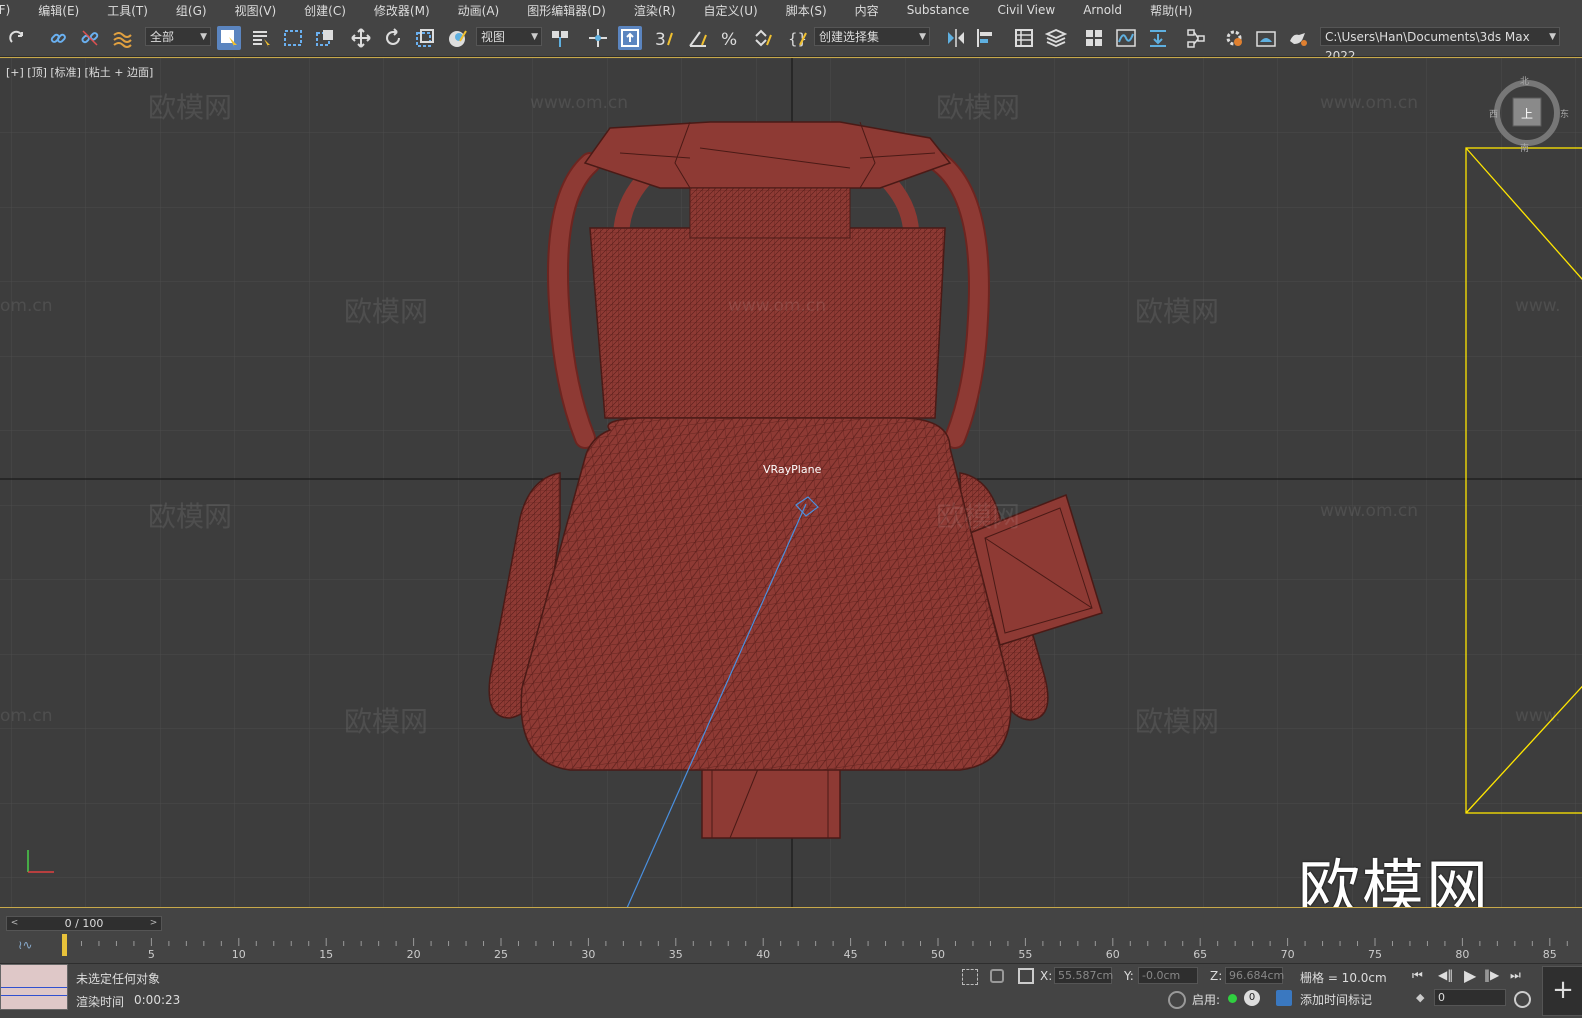 The image size is (1582, 1018). I want to click on viewcube-top: 上, so click(1527, 113).